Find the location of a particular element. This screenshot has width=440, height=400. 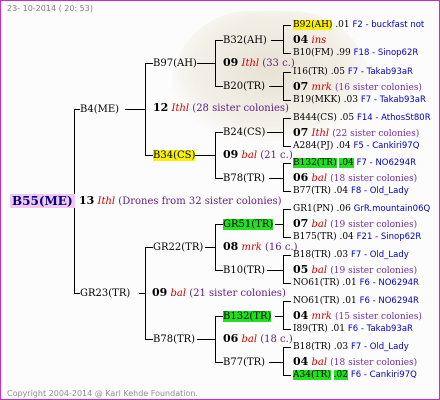

queen-name: B444(CS) is located at coordinates (315, 118).